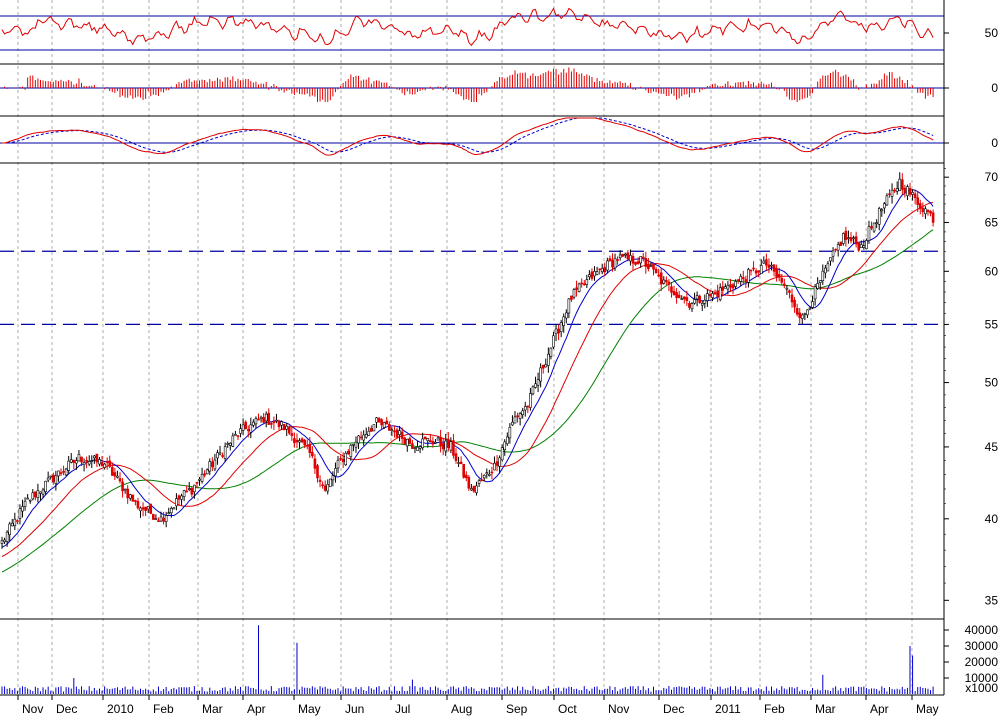  Describe the element at coordinates (66, 709) in the screenshot. I see `month-label: Dec` at that location.